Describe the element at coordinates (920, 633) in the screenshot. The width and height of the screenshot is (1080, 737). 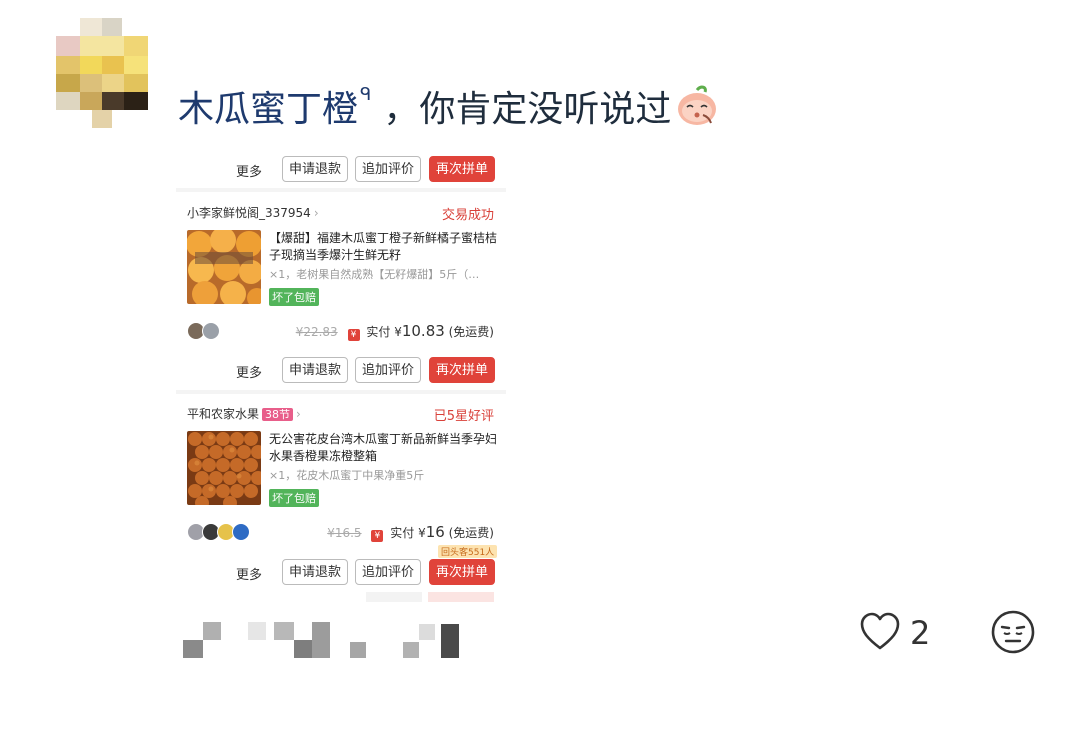
I see `like-count: 2` at that location.